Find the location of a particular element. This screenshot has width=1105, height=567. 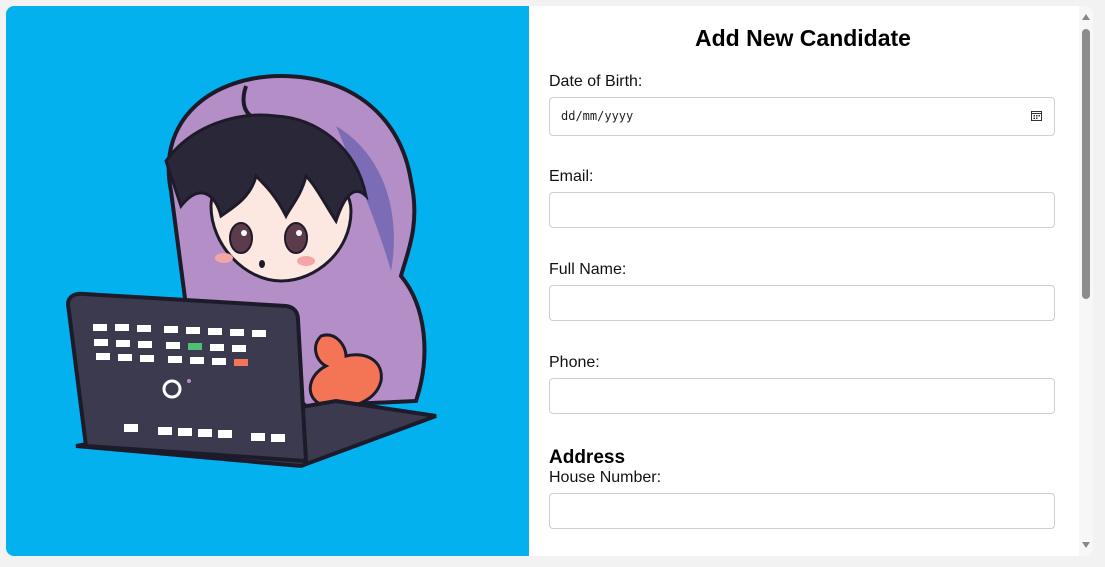

house-number-field is located at coordinates (802, 511).